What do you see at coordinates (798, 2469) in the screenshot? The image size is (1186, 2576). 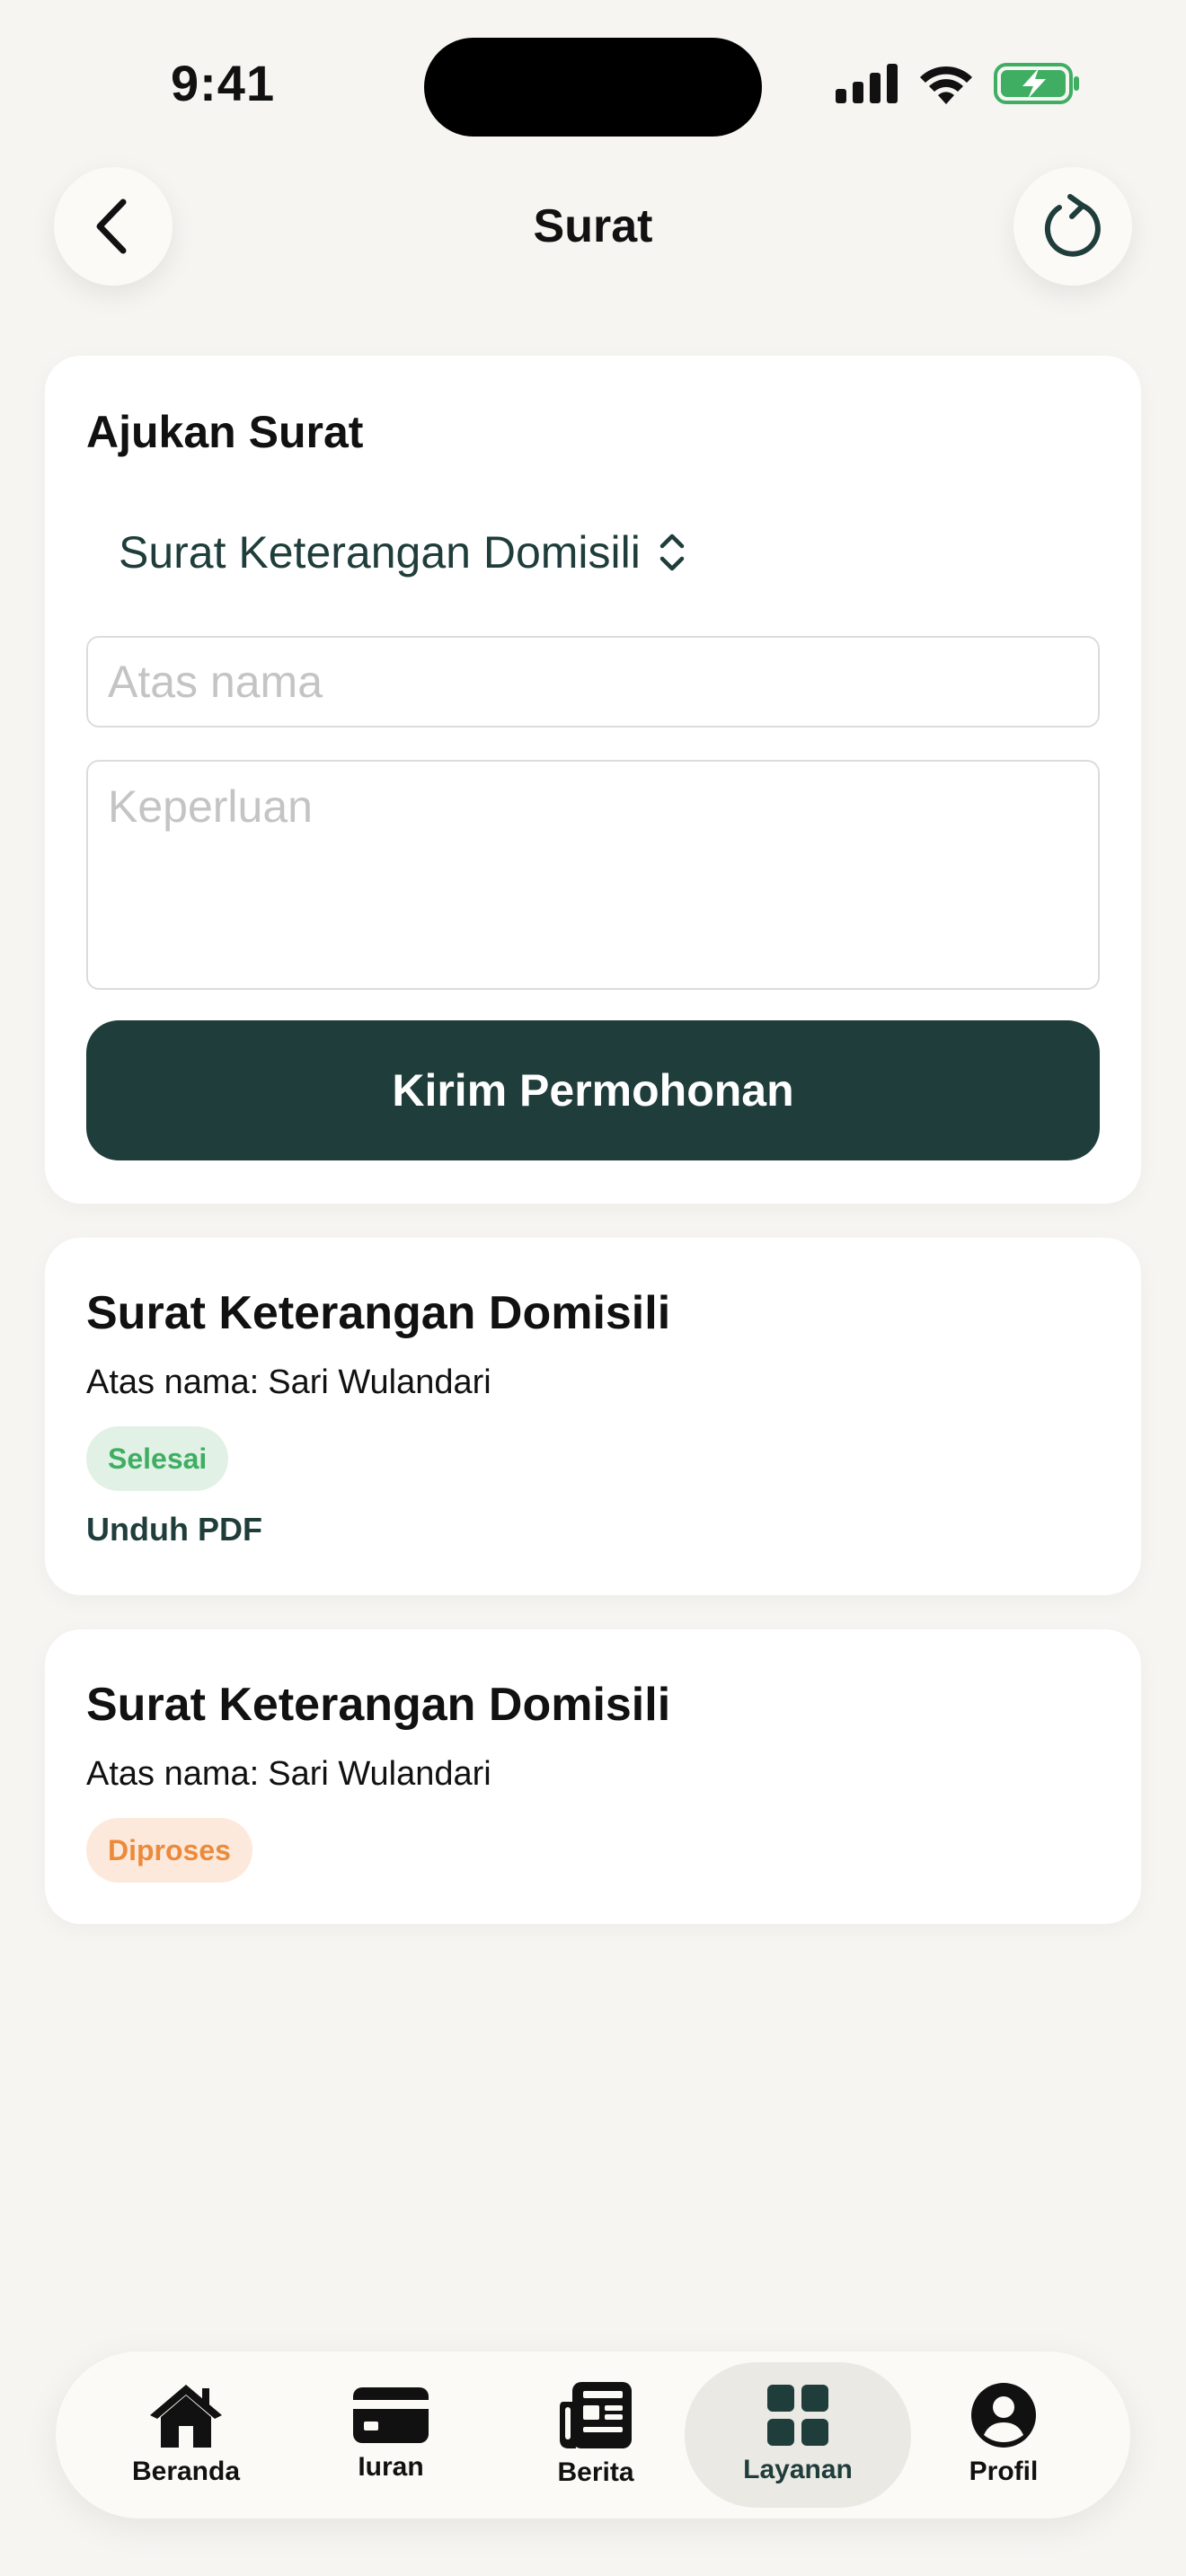 I see `tab-label: Layanan` at bounding box center [798, 2469].